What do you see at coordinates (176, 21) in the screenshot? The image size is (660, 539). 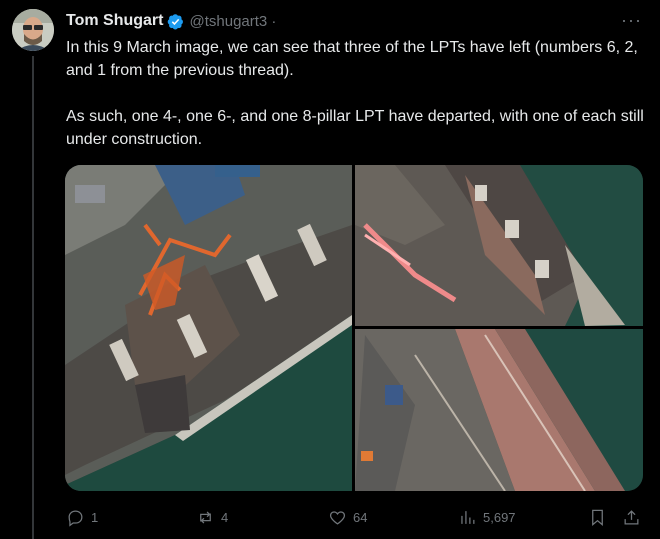 I see `verified-badge-icon` at bounding box center [176, 21].